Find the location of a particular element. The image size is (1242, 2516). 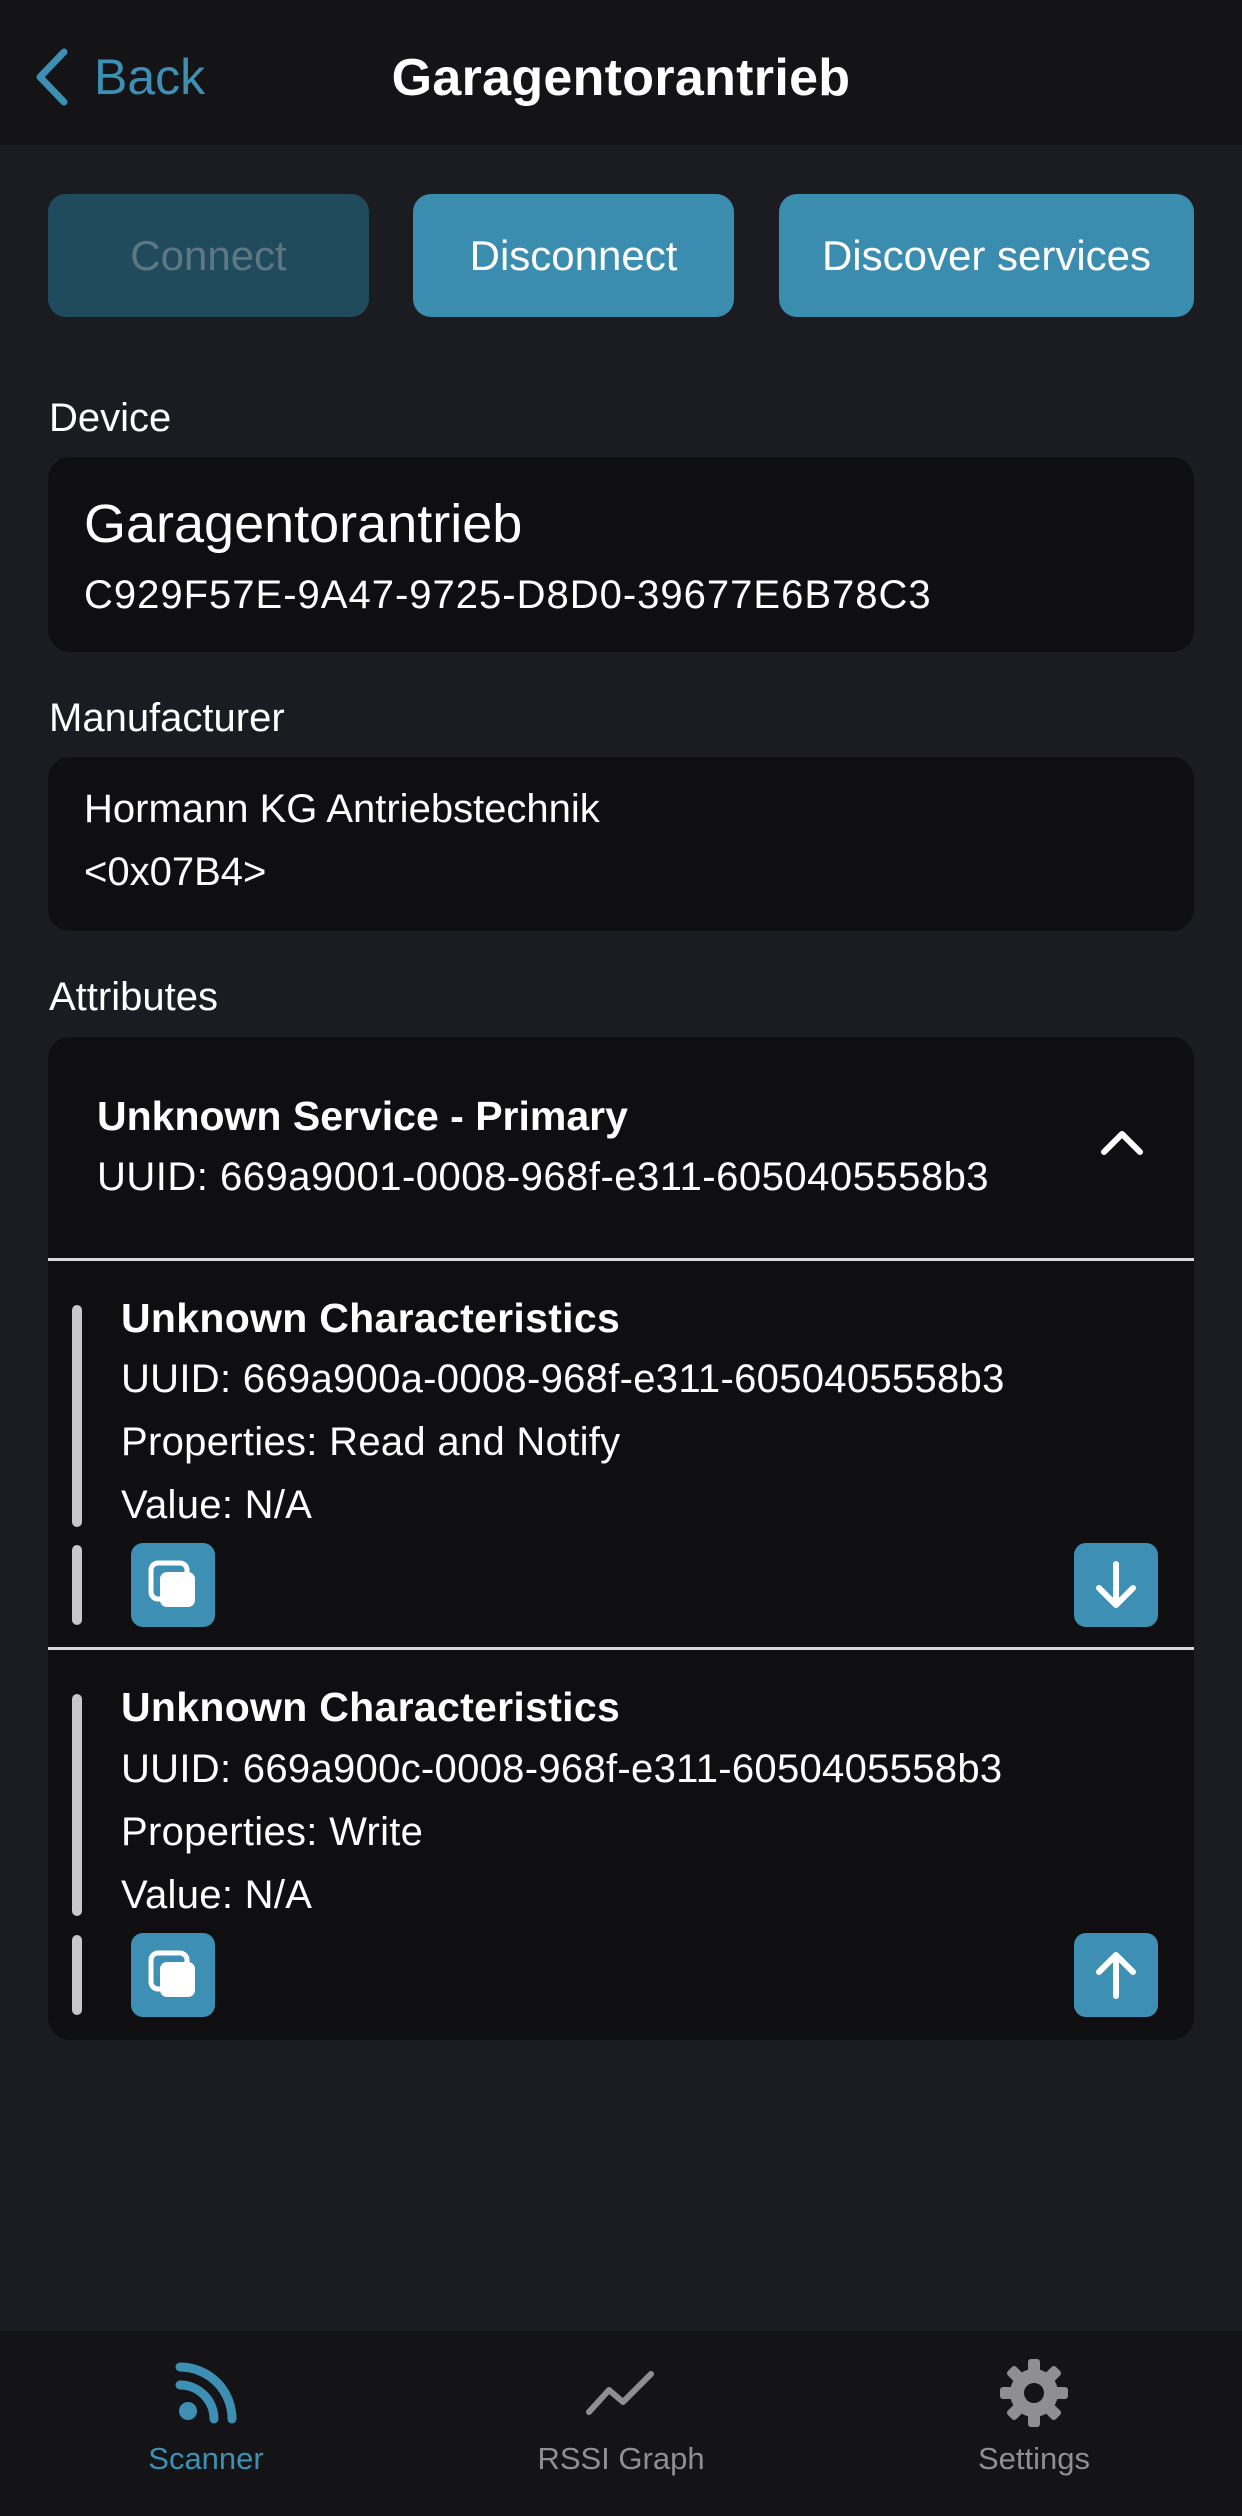

navigation-bar: Back Garagentorantrieb is located at coordinates (621, 72).